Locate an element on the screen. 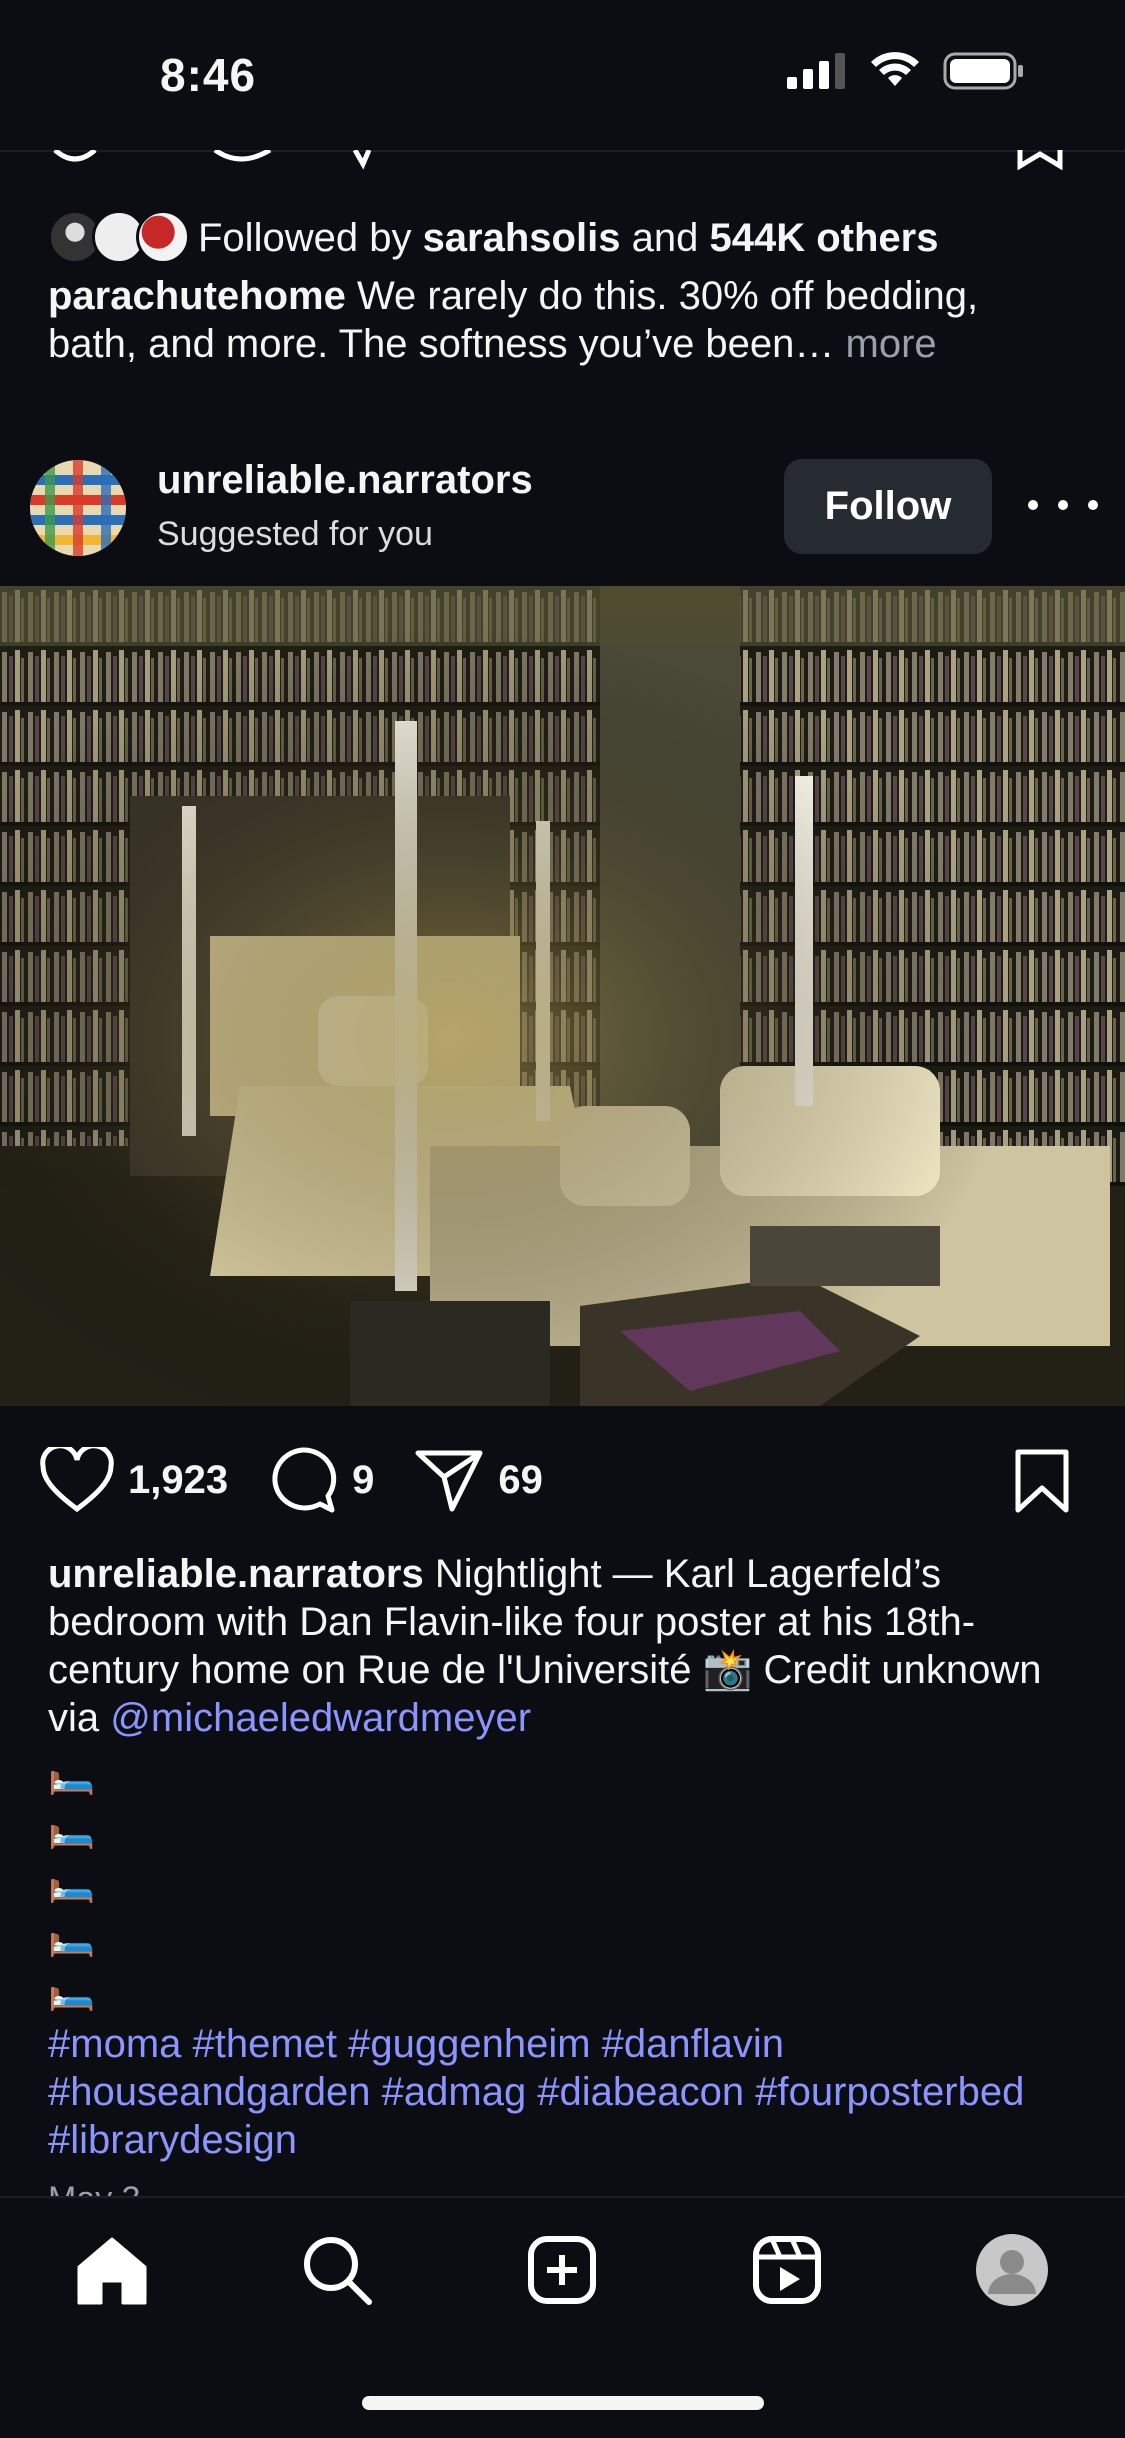 The image size is (1125, 2438). cellular-signal-icon is located at coordinates (816, 71).